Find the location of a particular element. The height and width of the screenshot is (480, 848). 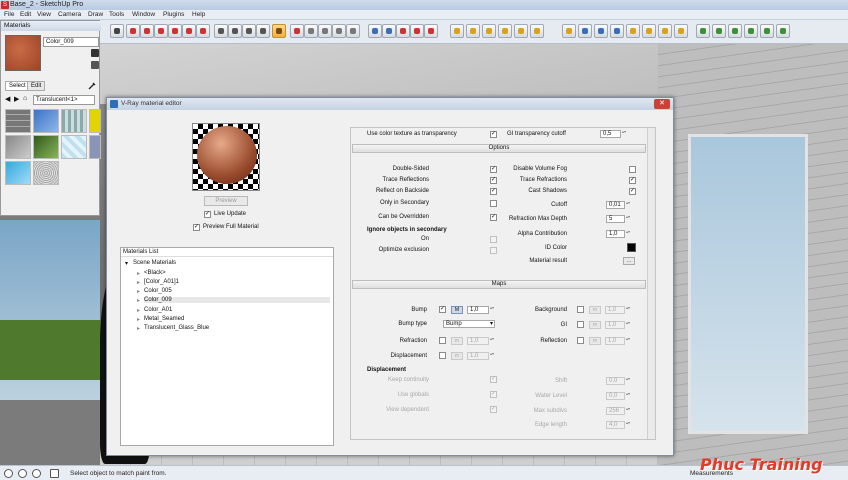

material-thumb-stripes is located at coordinates (74, 121).